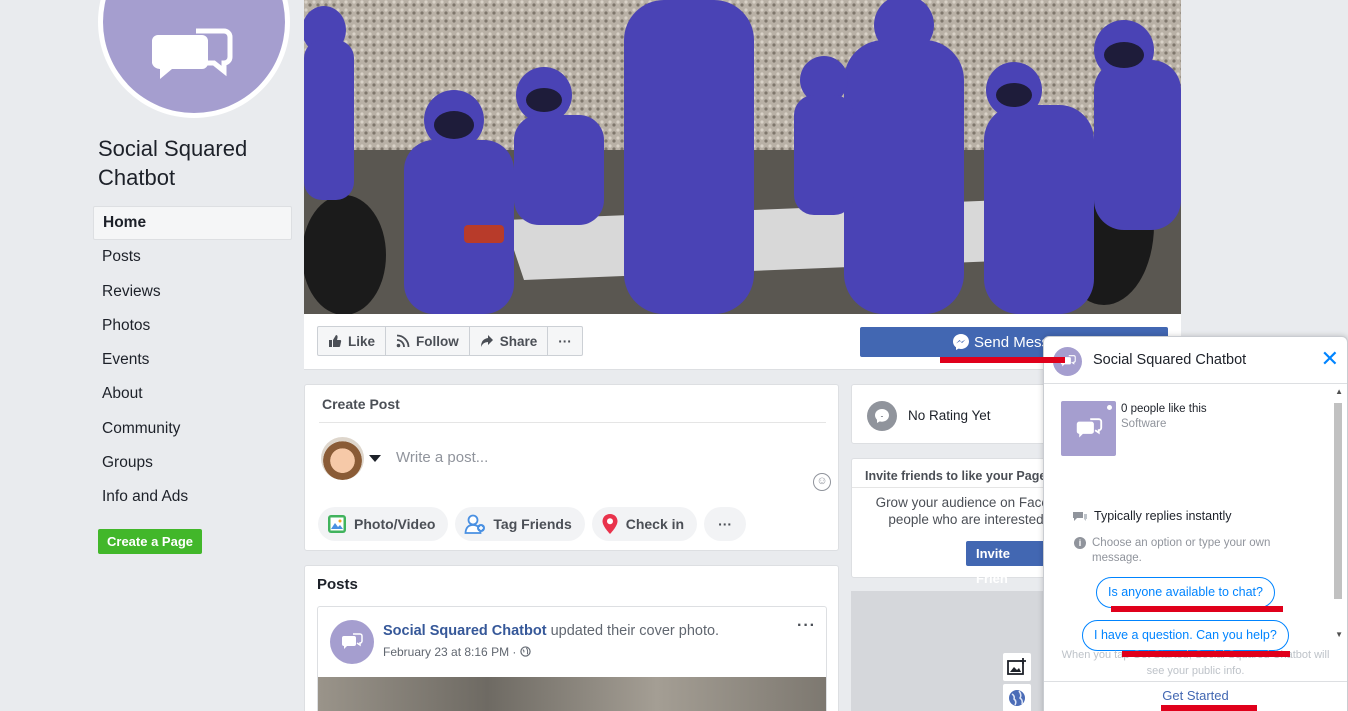  I want to click on nav-item-events: Events, so click(192, 360).